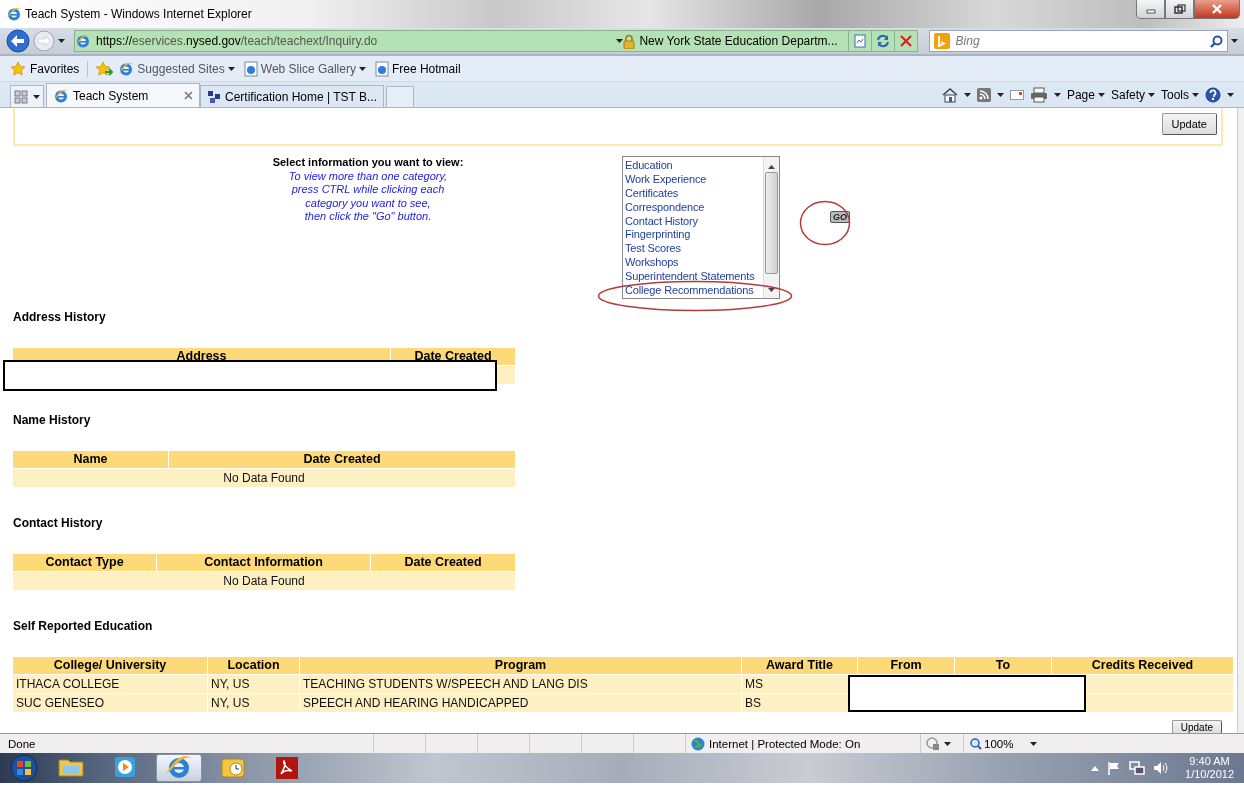 This screenshot has width=1244, height=785. Describe the element at coordinates (58, 523) in the screenshot. I see `section-title: Contact History` at that location.